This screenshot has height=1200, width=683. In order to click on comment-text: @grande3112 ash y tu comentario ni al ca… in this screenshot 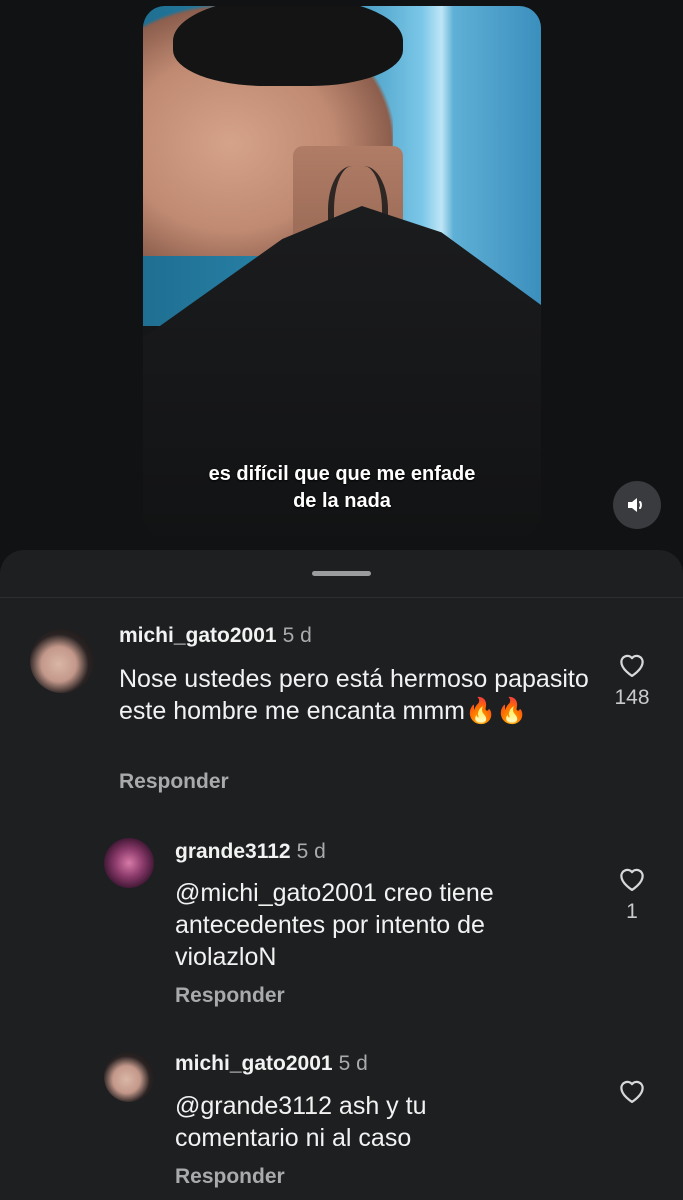, I will do `click(355, 1122)`.